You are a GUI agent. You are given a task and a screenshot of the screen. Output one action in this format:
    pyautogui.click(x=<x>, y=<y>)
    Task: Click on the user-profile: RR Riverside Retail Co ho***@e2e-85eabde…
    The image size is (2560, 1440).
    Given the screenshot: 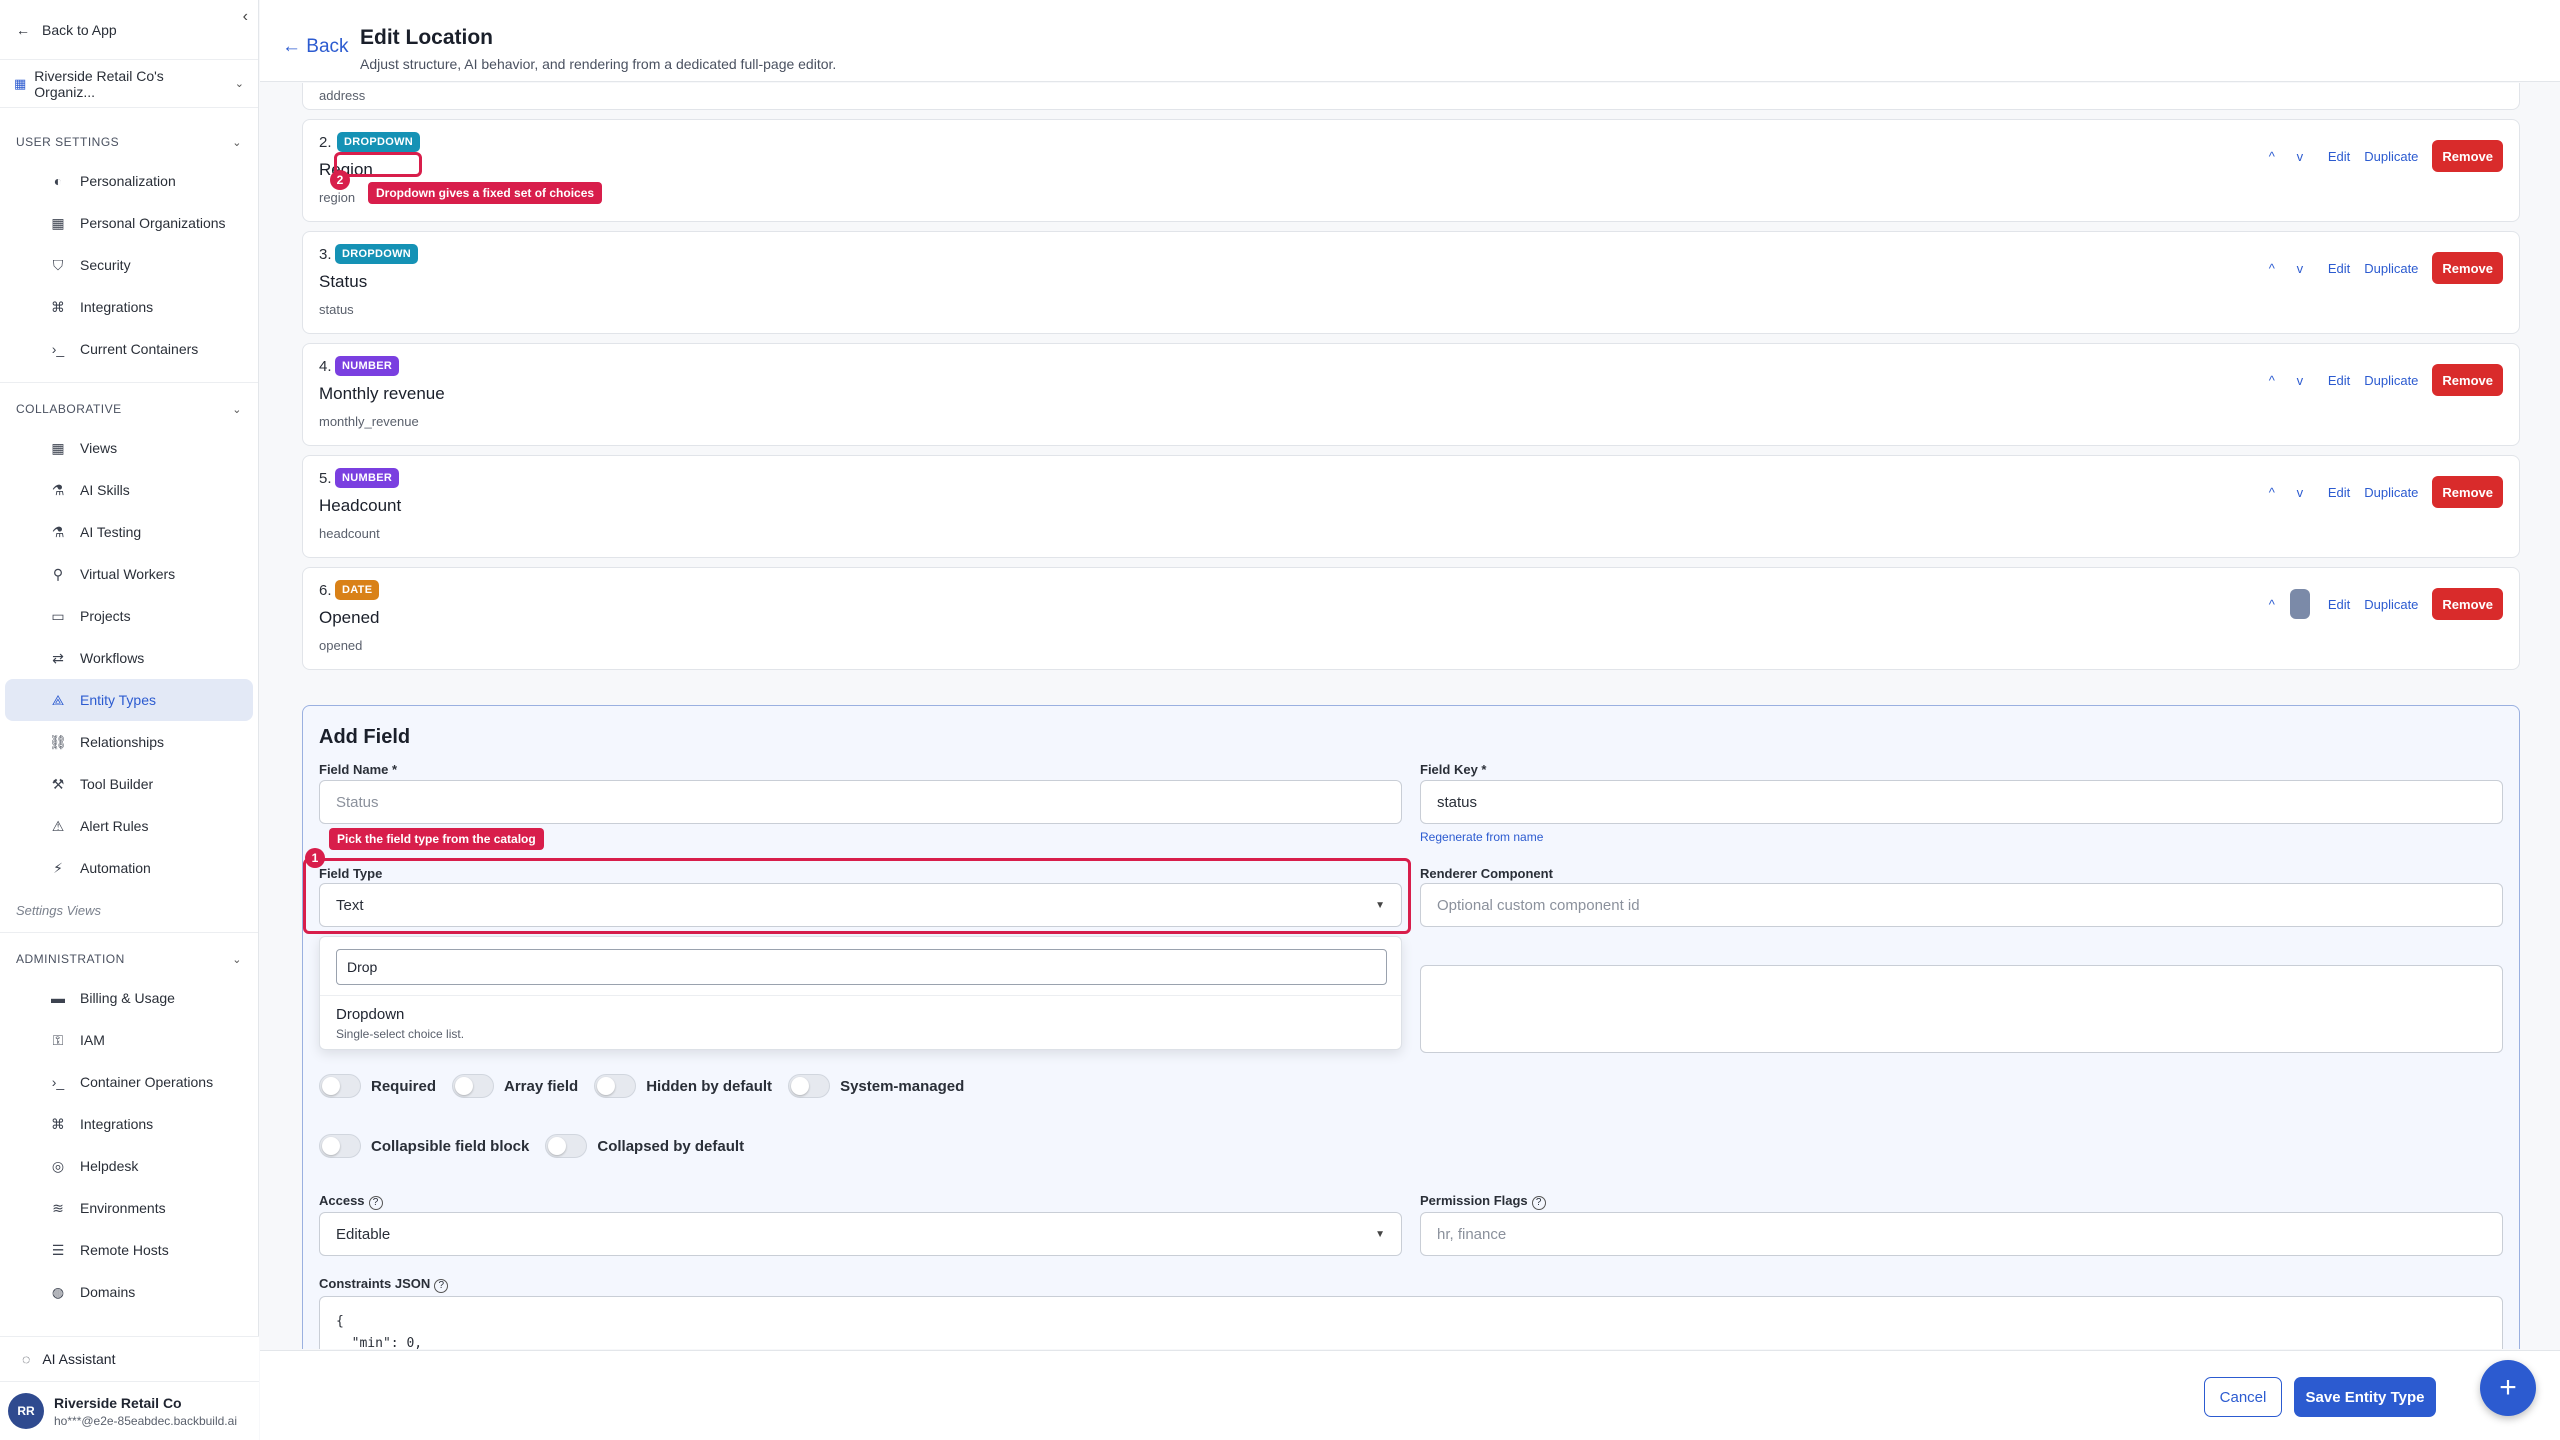 What is the action you would take?
    pyautogui.click(x=129, y=1411)
    